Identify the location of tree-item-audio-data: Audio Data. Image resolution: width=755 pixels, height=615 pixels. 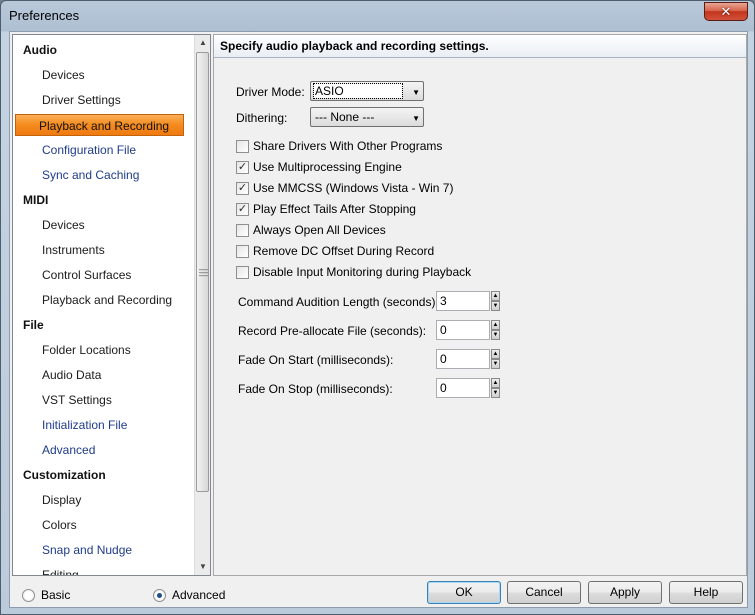
(71, 375).